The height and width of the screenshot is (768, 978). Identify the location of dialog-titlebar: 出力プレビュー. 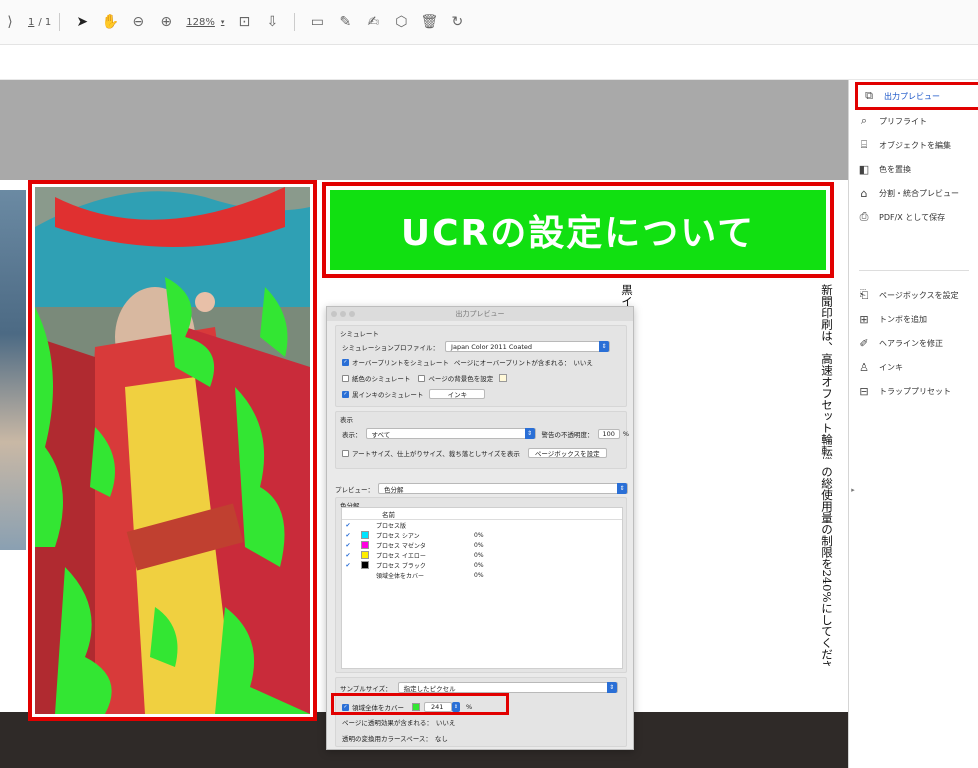
(480, 314).